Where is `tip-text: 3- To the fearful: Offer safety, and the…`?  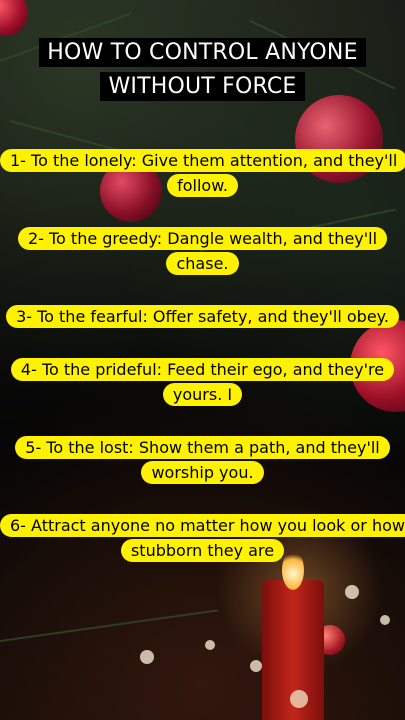 tip-text: 3- To the fearful: Offer safety, and the… is located at coordinates (202, 316).